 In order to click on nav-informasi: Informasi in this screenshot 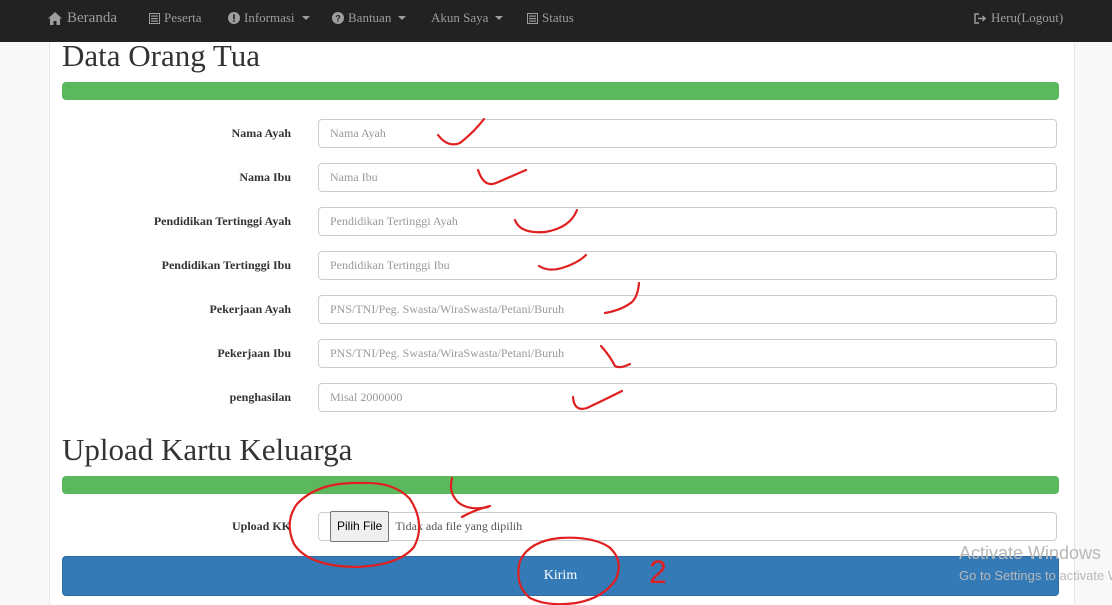, I will do `click(269, 18)`.